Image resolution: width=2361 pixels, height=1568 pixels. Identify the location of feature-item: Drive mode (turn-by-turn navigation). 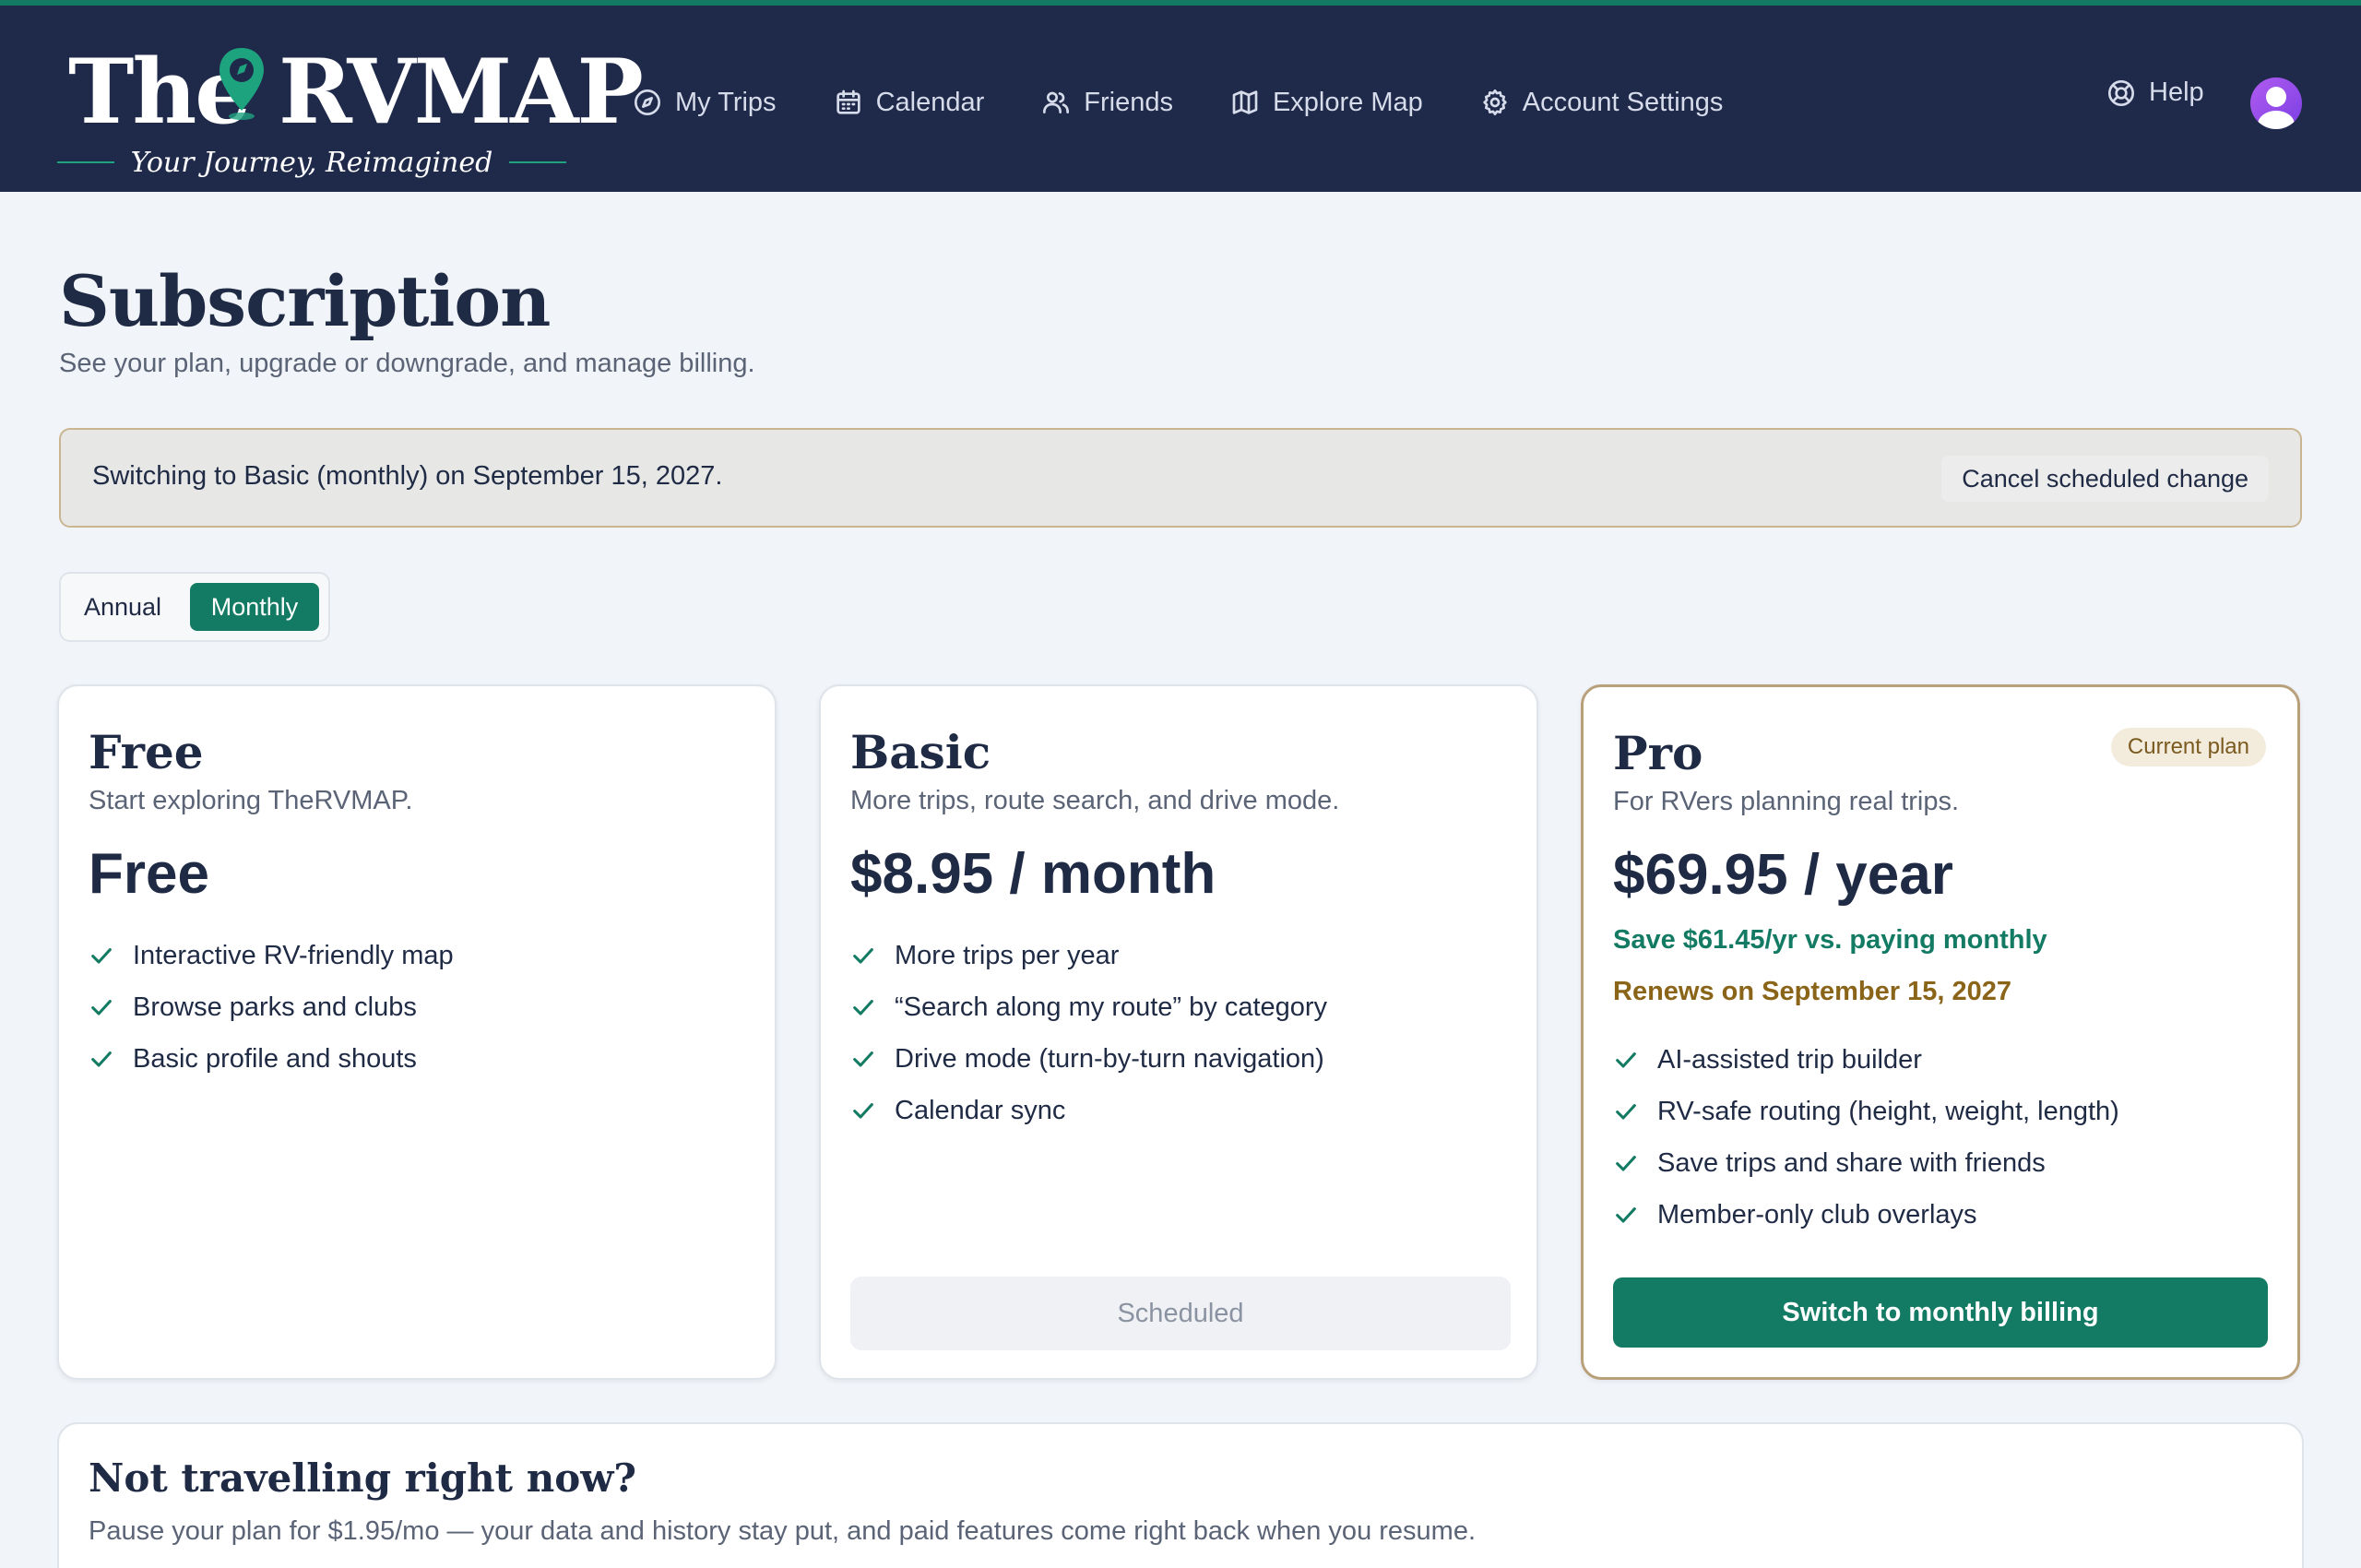
(1088, 1059).